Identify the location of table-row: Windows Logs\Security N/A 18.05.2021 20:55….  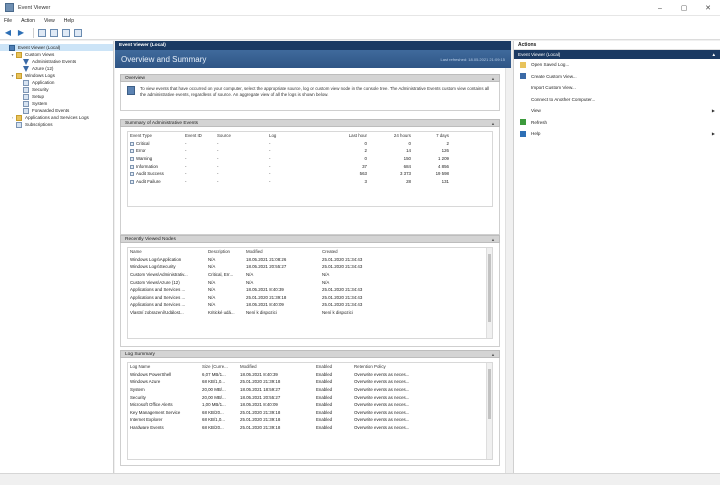
(309, 267).